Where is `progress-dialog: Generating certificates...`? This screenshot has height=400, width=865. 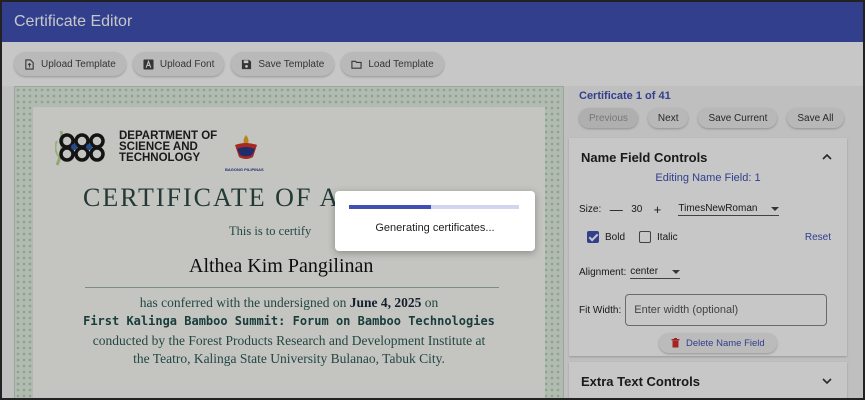 progress-dialog: Generating certificates... is located at coordinates (435, 221).